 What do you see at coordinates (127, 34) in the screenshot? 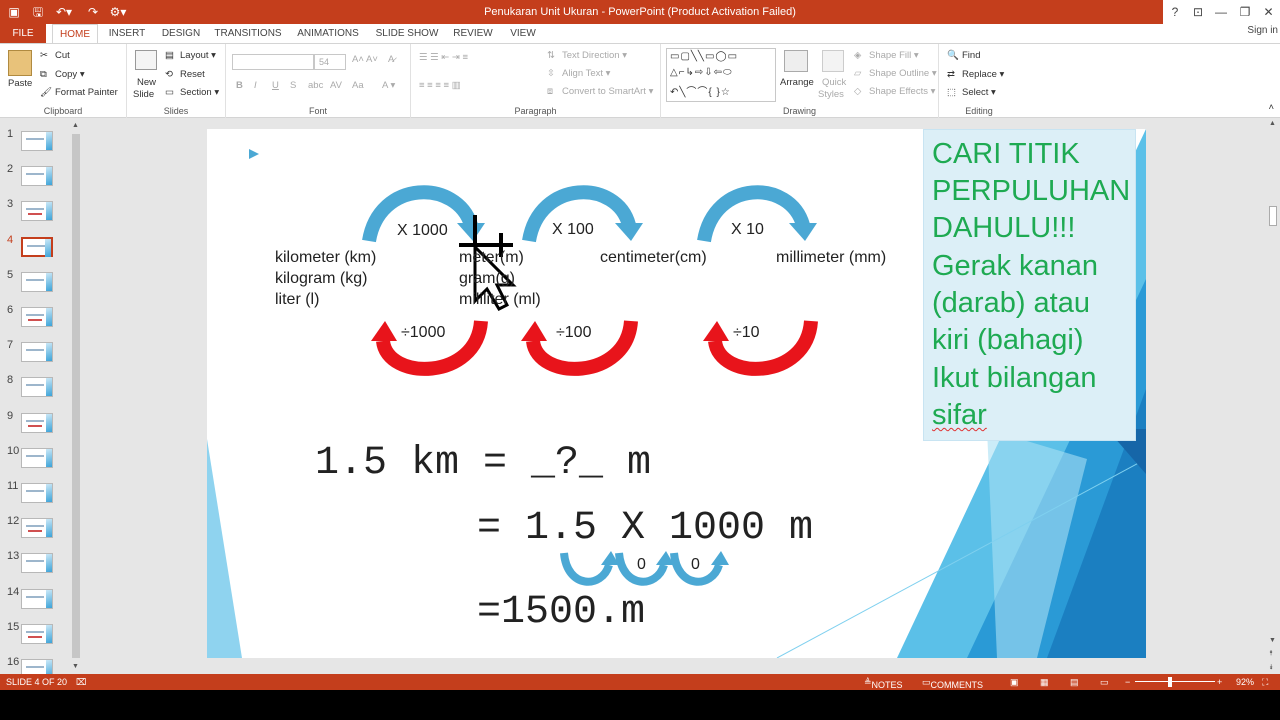
I see `tab-insert: INSERT` at bounding box center [127, 34].